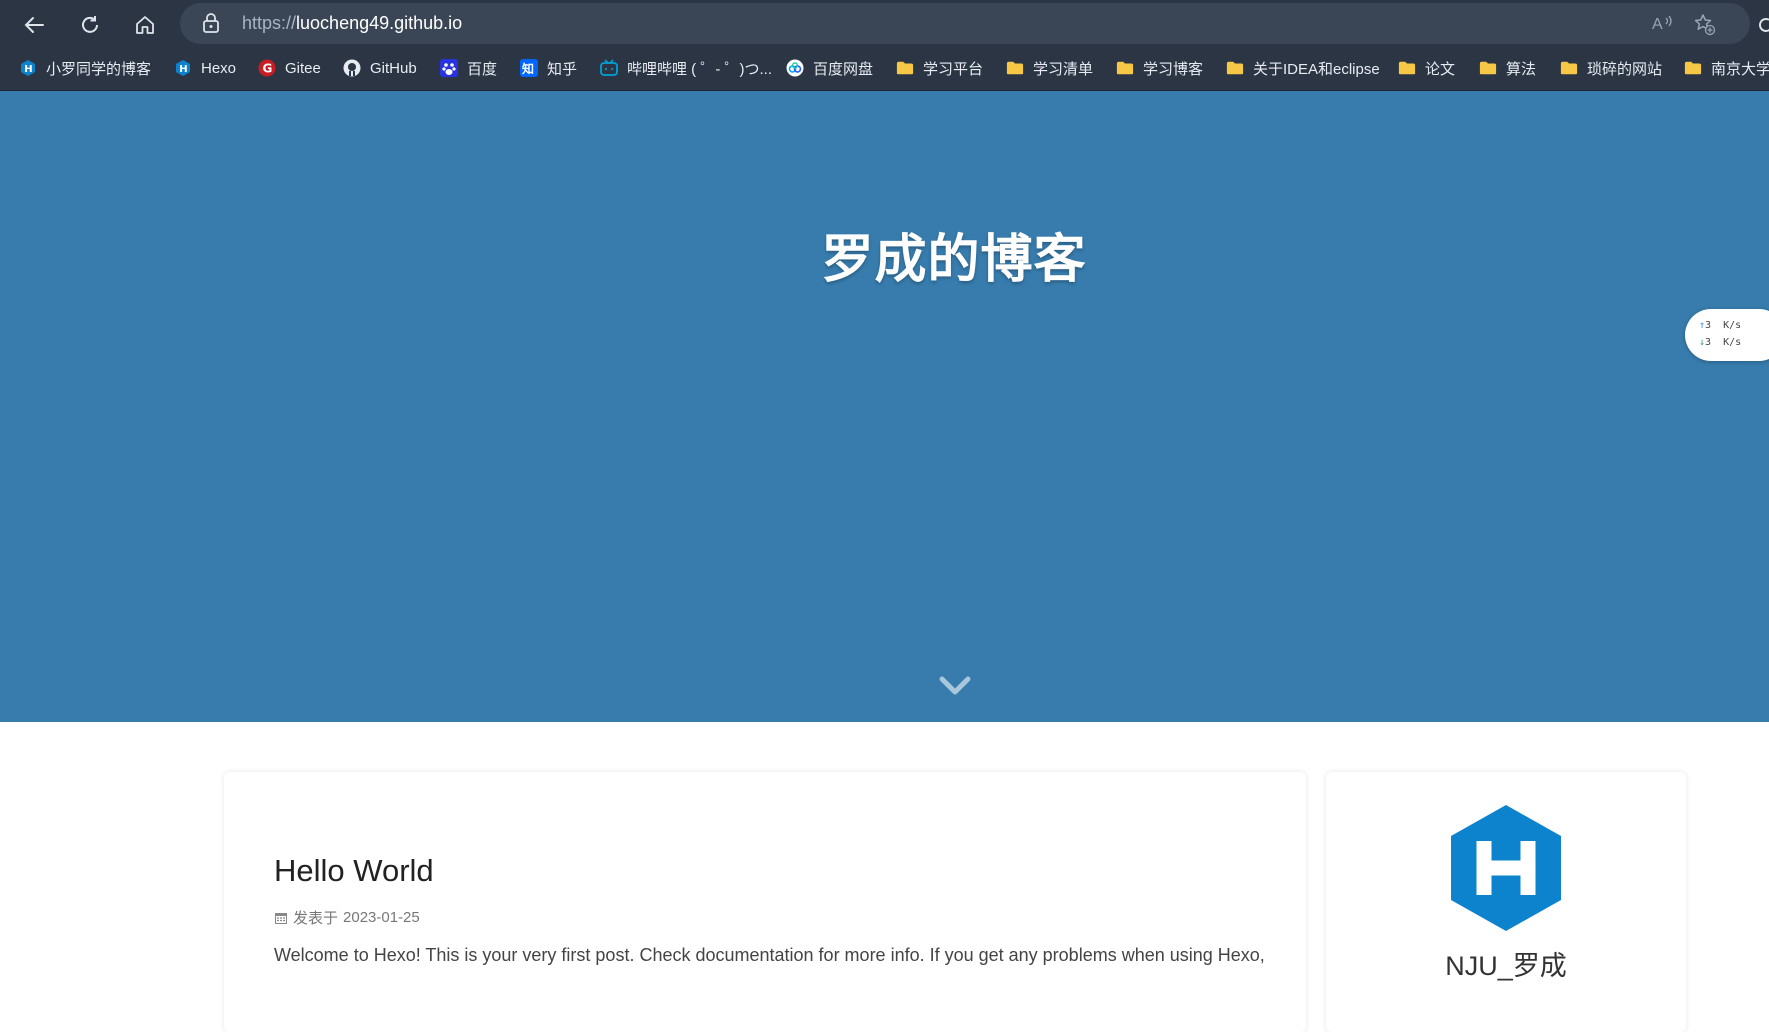 This screenshot has width=1769, height=1032. What do you see at coordinates (1625, 69) in the screenshot?
I see `bookmark-label: 琐碎的网站` at bounding box center [1625, 69].